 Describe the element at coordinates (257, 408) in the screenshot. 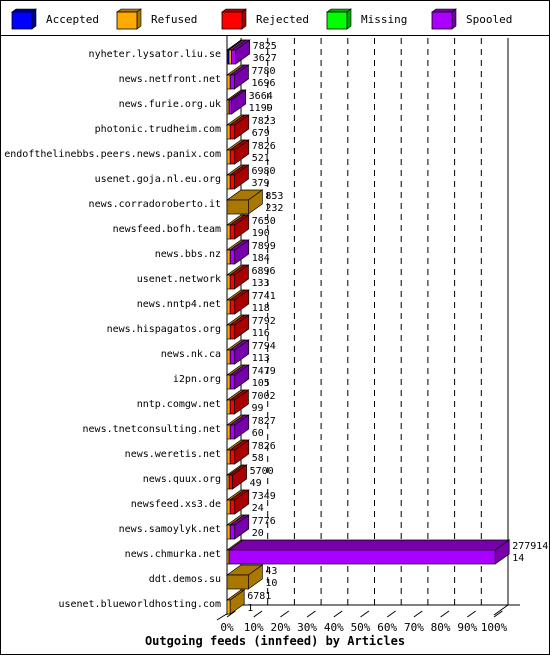

I see `value-label-secondary: 99` at that location.